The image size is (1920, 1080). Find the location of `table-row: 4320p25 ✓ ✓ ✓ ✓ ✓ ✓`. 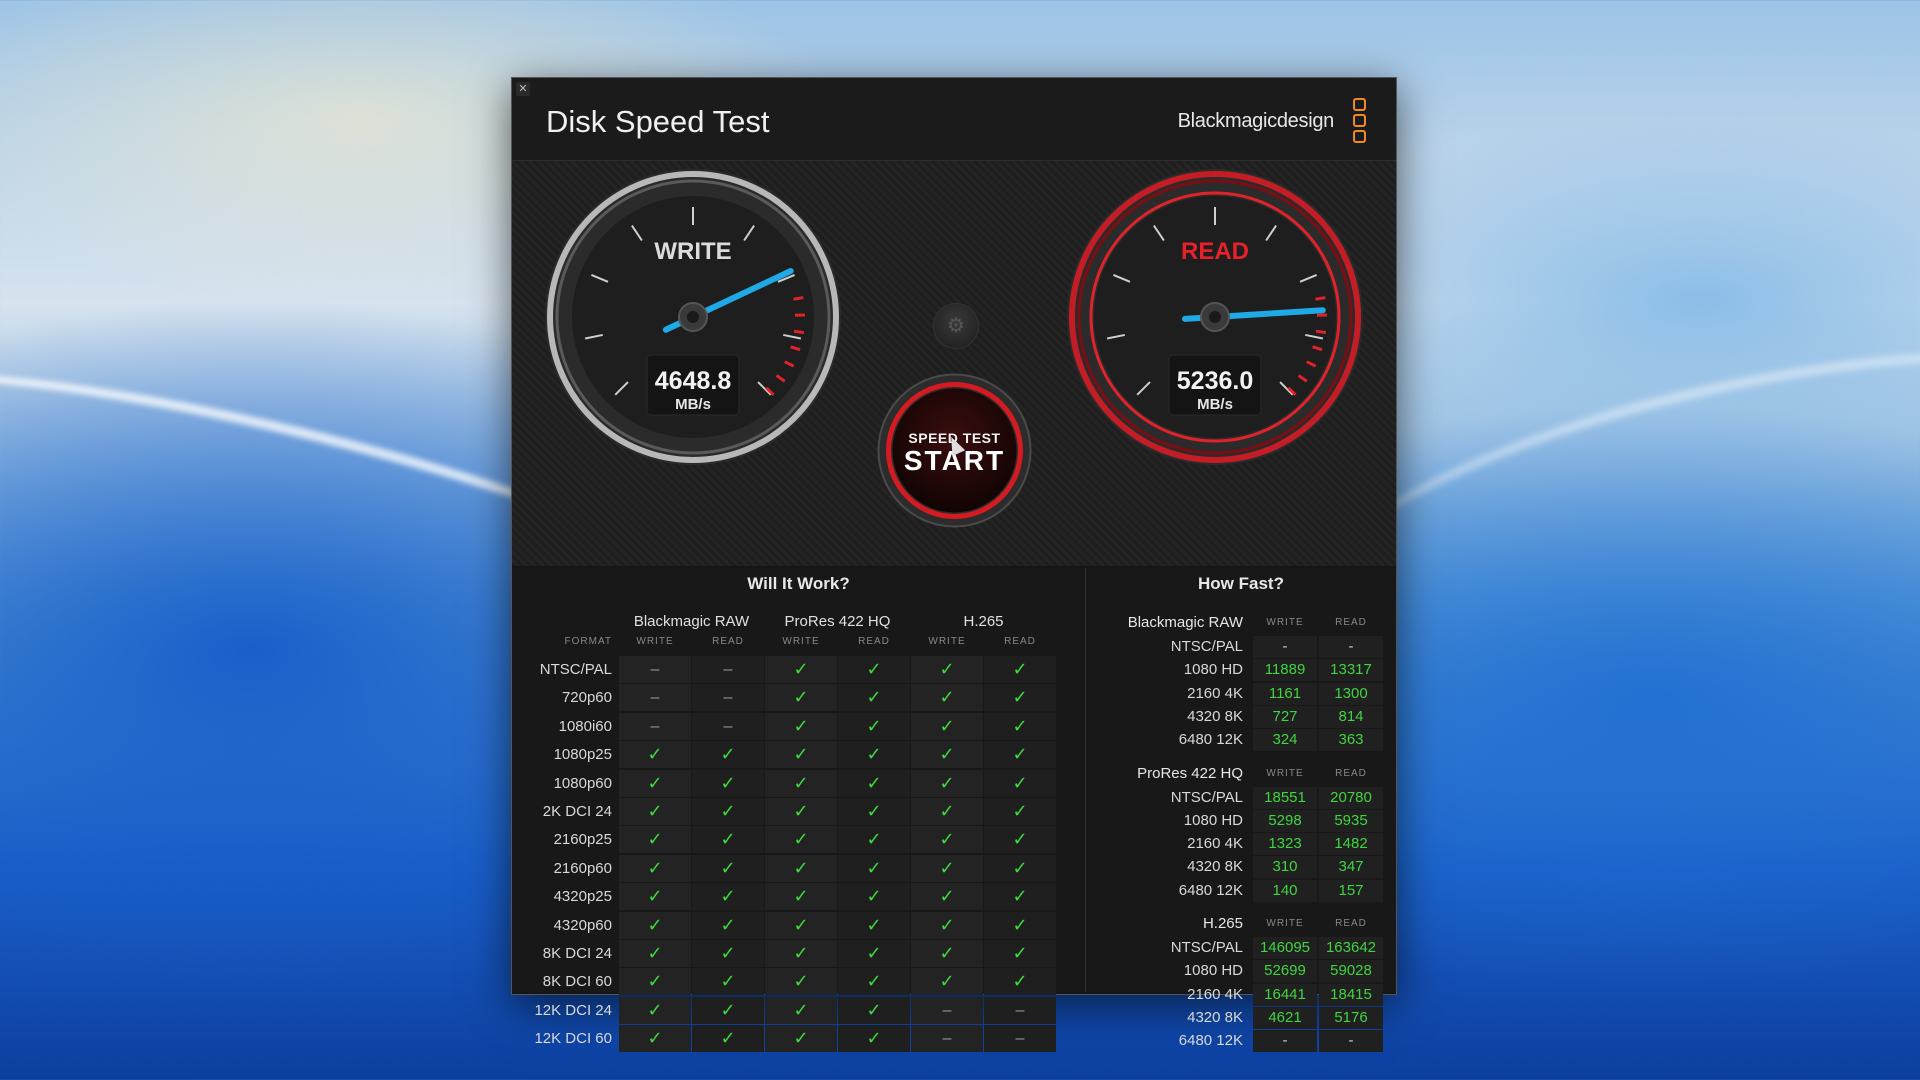

table-row: 4320p25 ✓ ✓ ✓ ✓ ✓ ✓ is located at coordinates (798, 897).